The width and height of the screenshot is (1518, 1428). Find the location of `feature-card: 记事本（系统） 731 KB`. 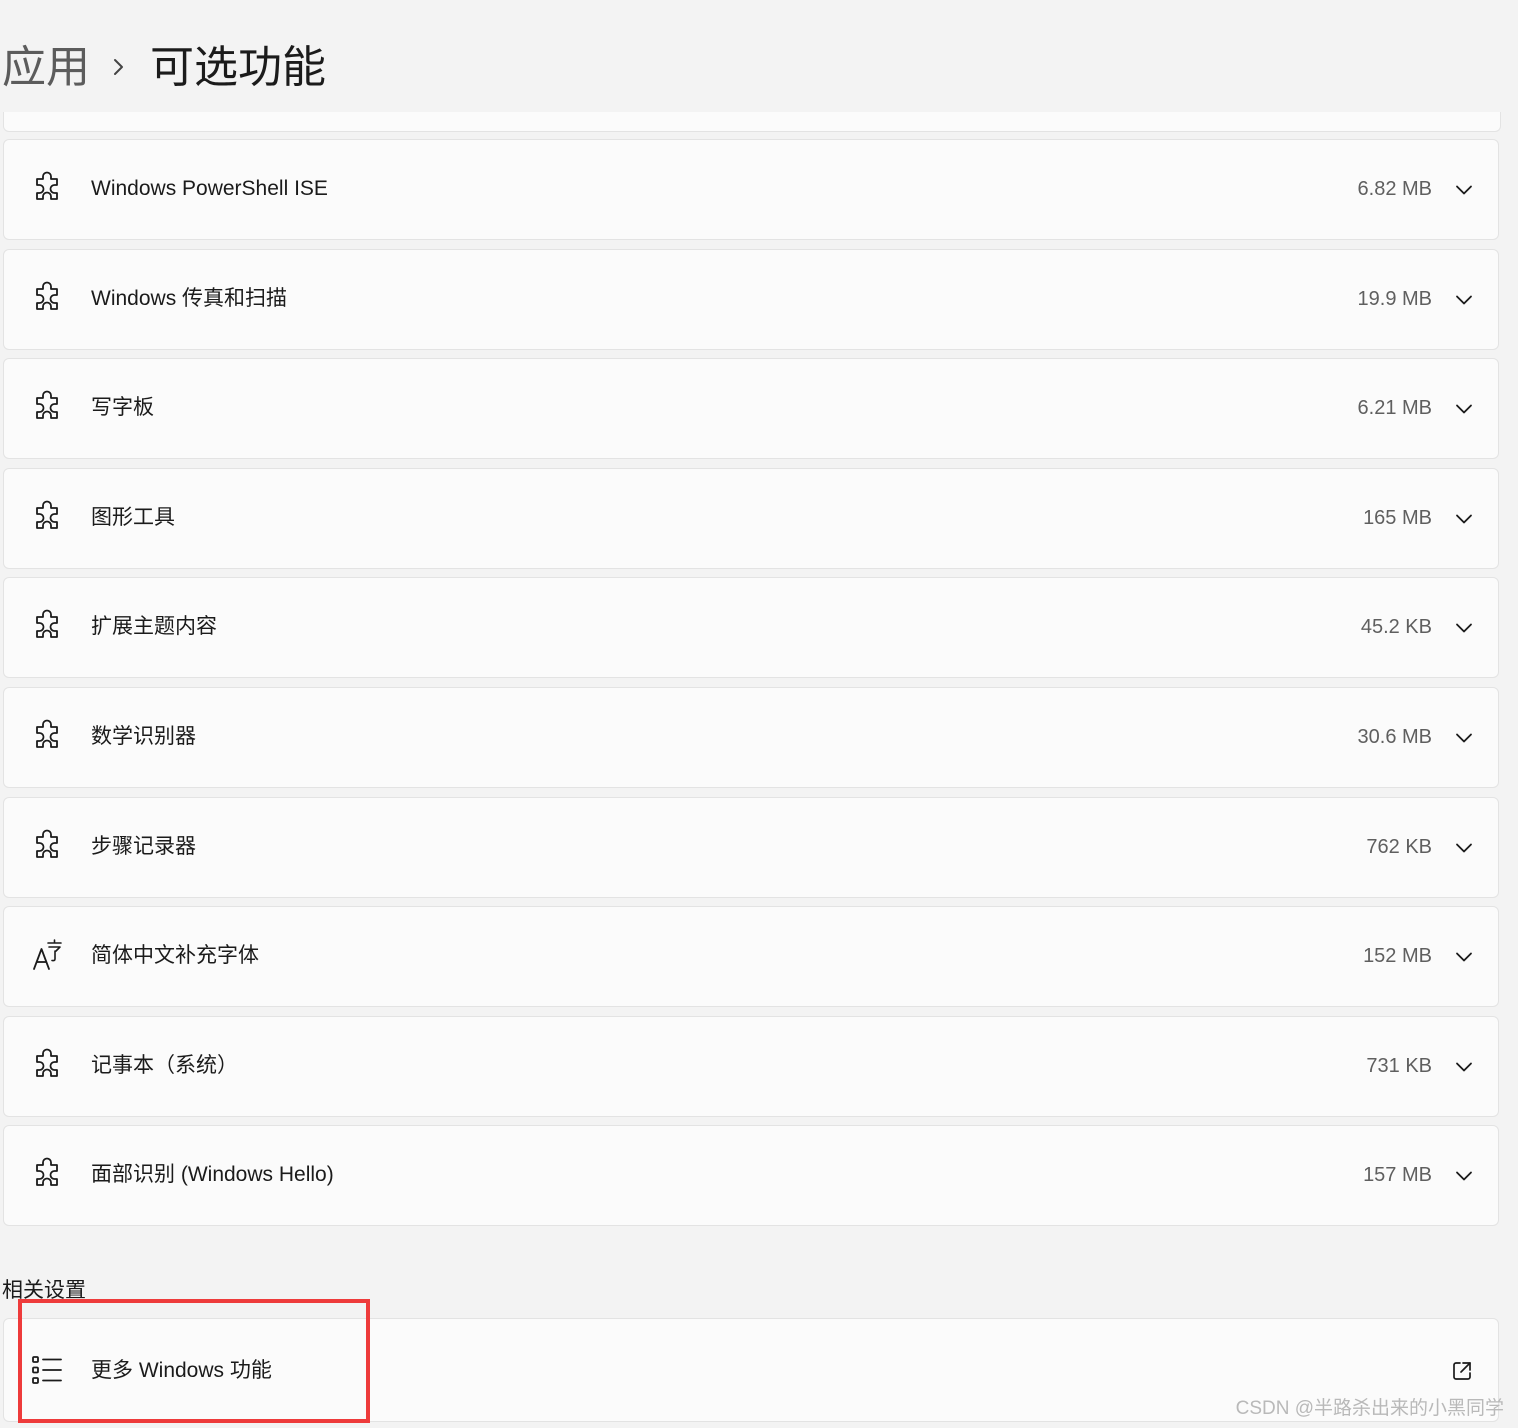

feature-card: 记事本（系统） 731 KB is located at coordinates (751, 1066).